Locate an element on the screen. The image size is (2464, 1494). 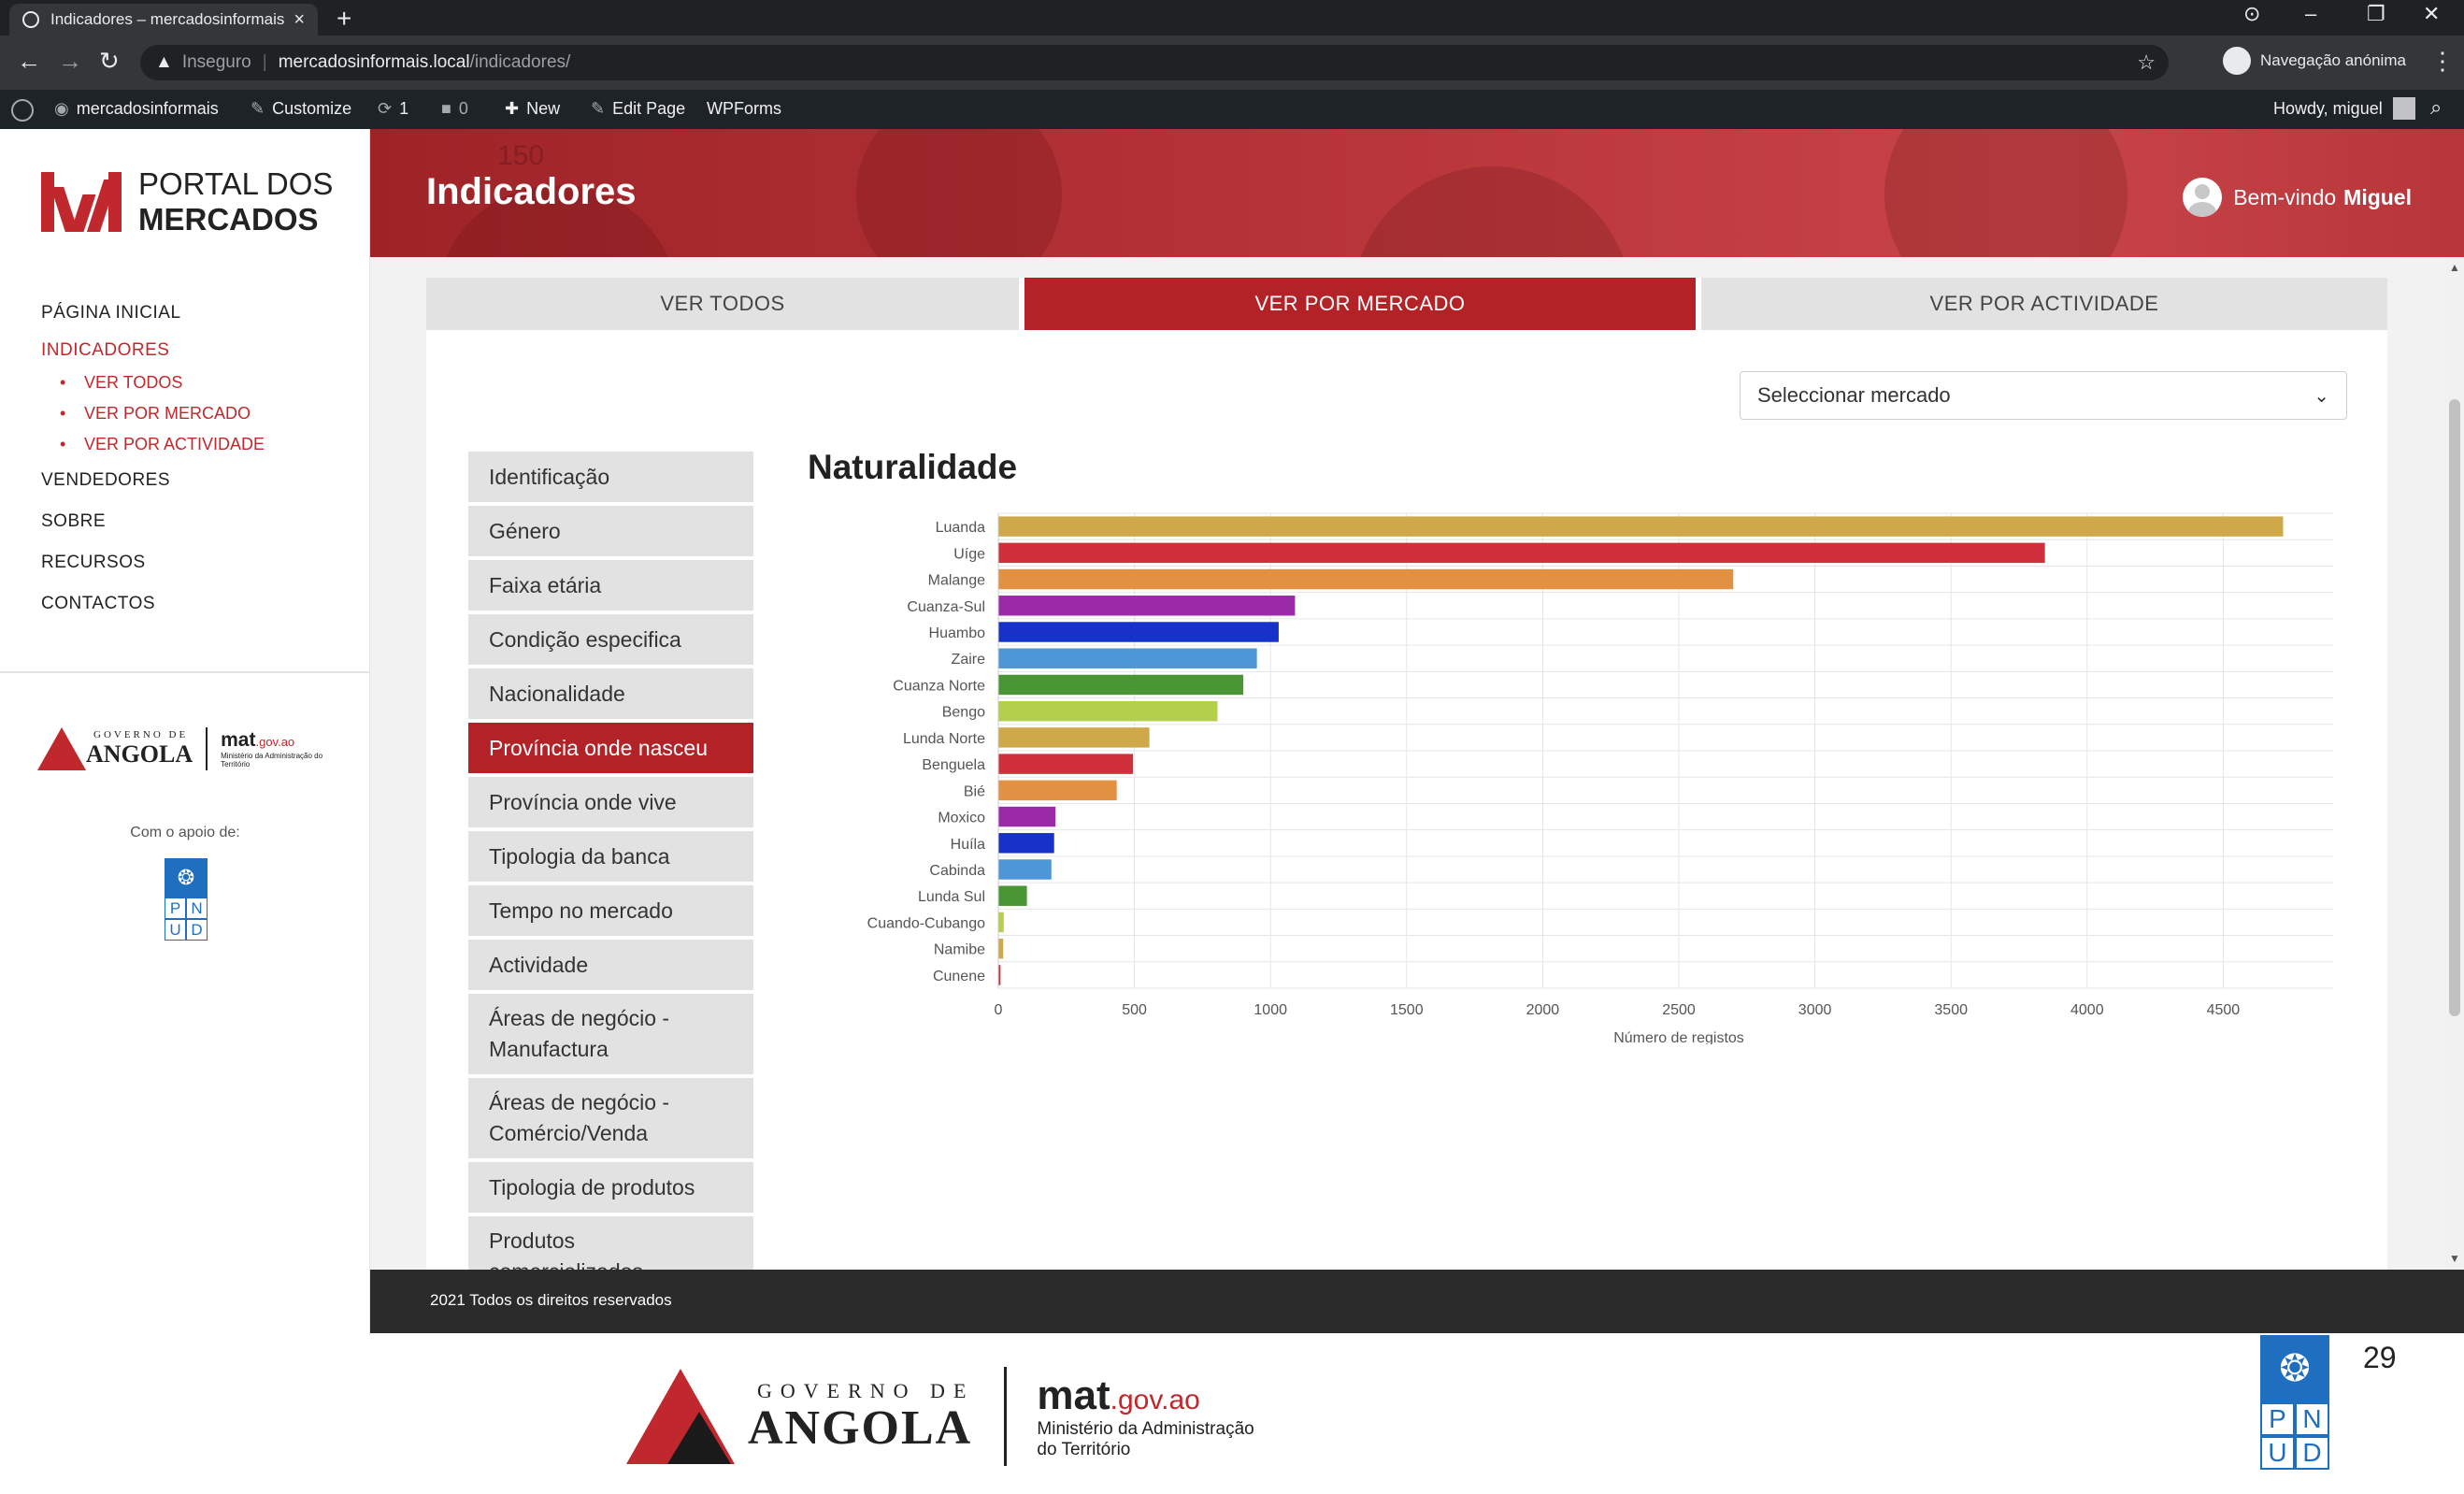
wp-new: ✚ New is located at coordinates (532, 109).